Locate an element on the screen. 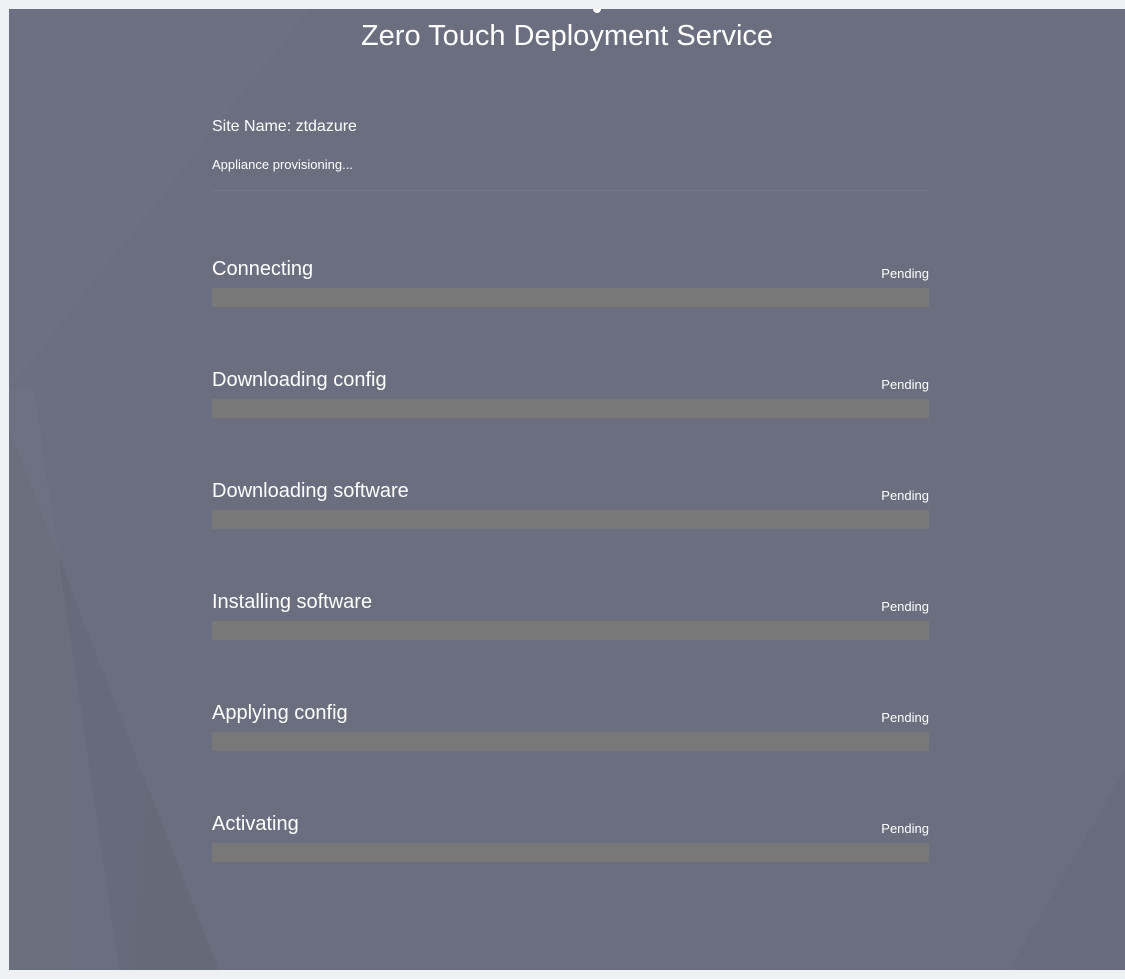  step-label: Connecting is located at coordinates (263, 269).